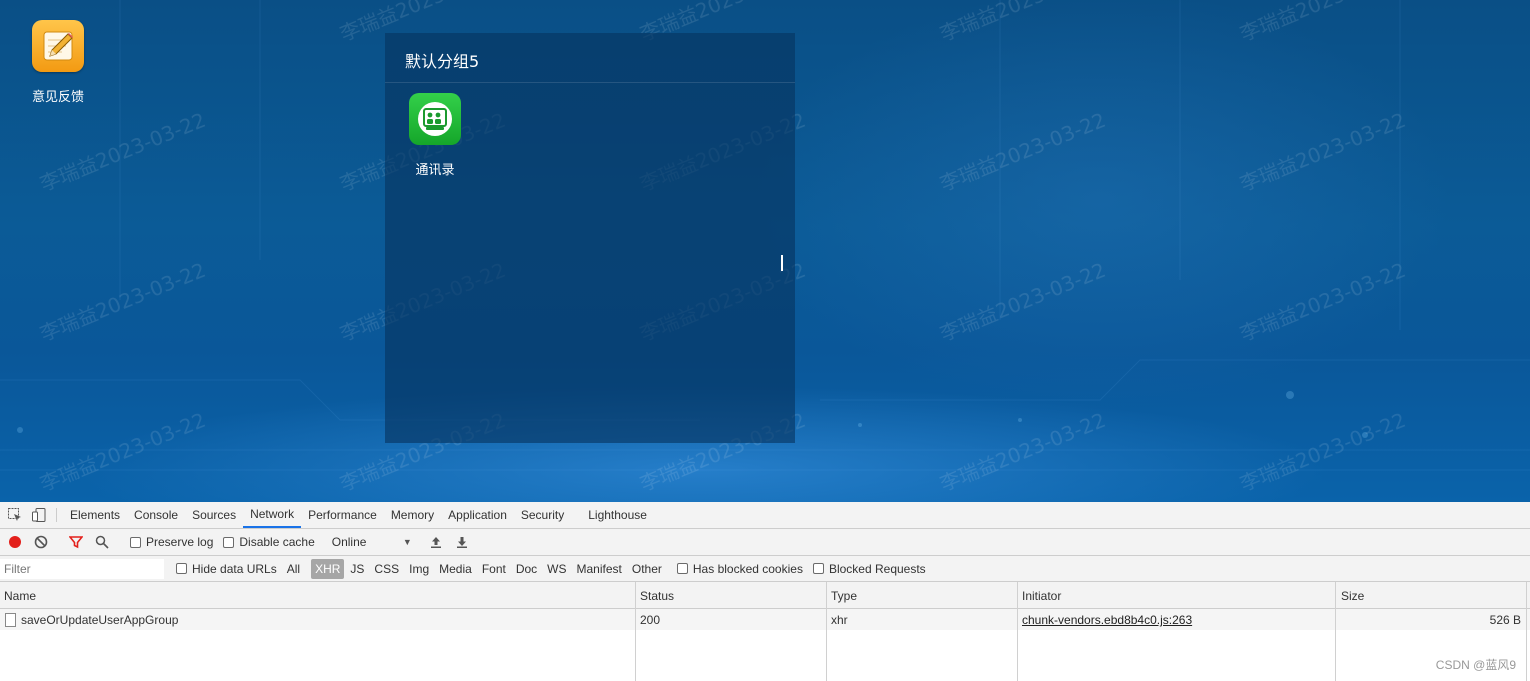 The height and width of the screenshot is (681, 1530). Describe the element at coordinates (590, 58) in the screenshot. I see `group-title: 默认分组5` at that location.